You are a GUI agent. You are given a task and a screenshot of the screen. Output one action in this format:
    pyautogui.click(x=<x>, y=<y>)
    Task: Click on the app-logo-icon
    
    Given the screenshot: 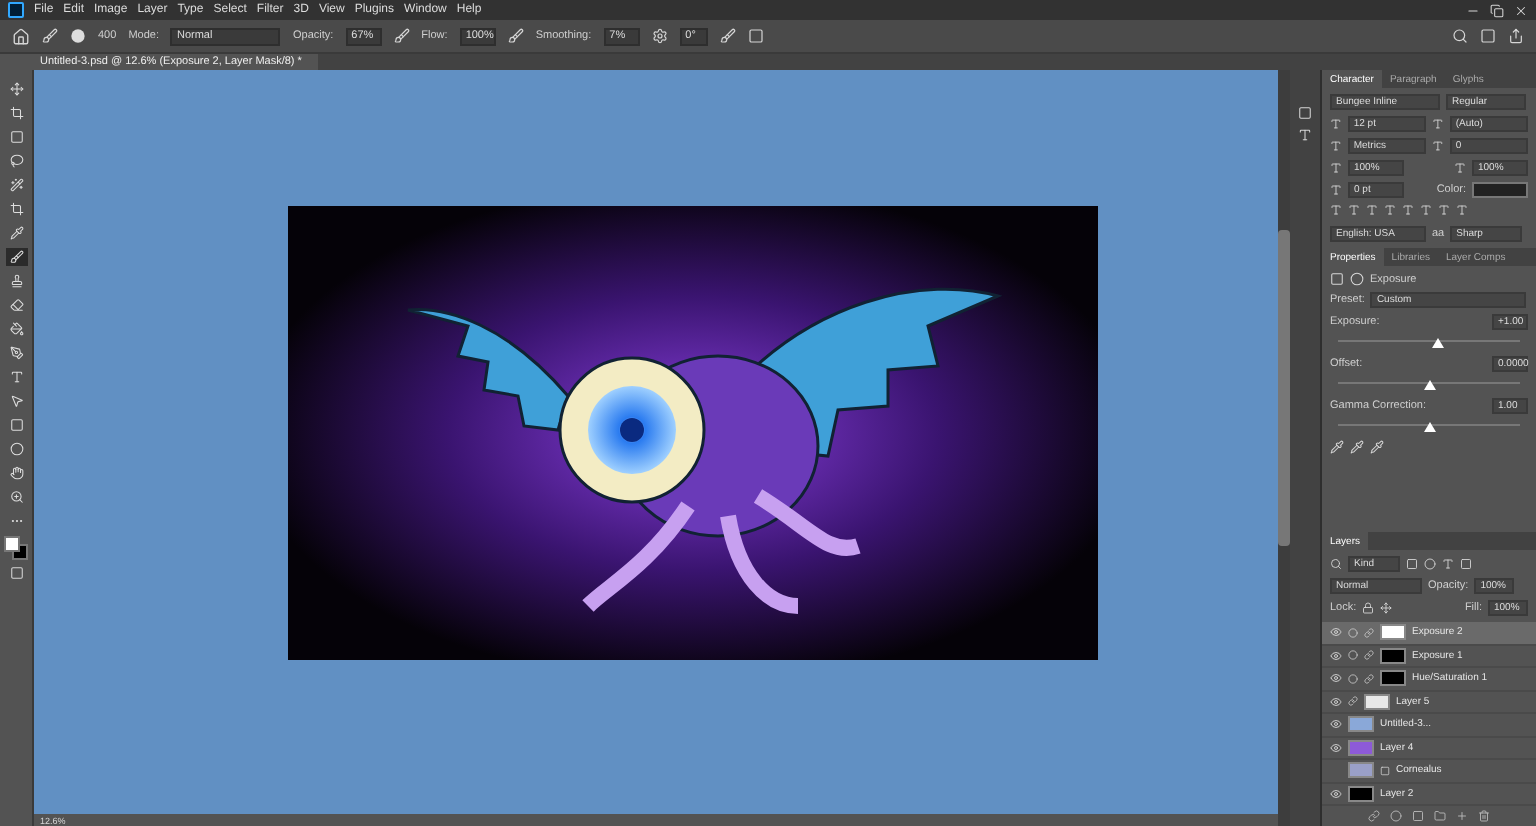 What is the action you would take?
    pyautogui.click(x=16, y=10)
    